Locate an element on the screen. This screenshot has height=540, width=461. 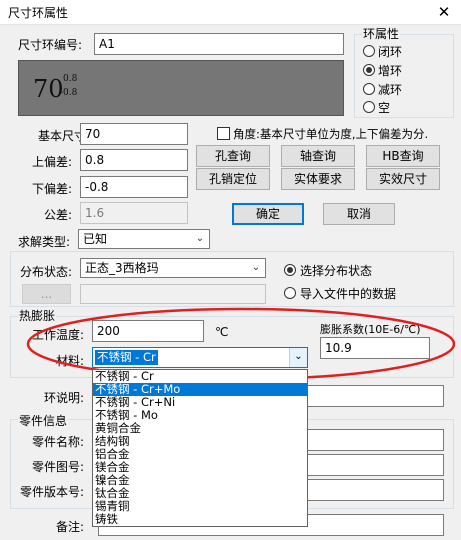
angle-checkbox-label: 角度:基本尺寸单位为度,上下偏差为分. is located at coordinates (331, 134).